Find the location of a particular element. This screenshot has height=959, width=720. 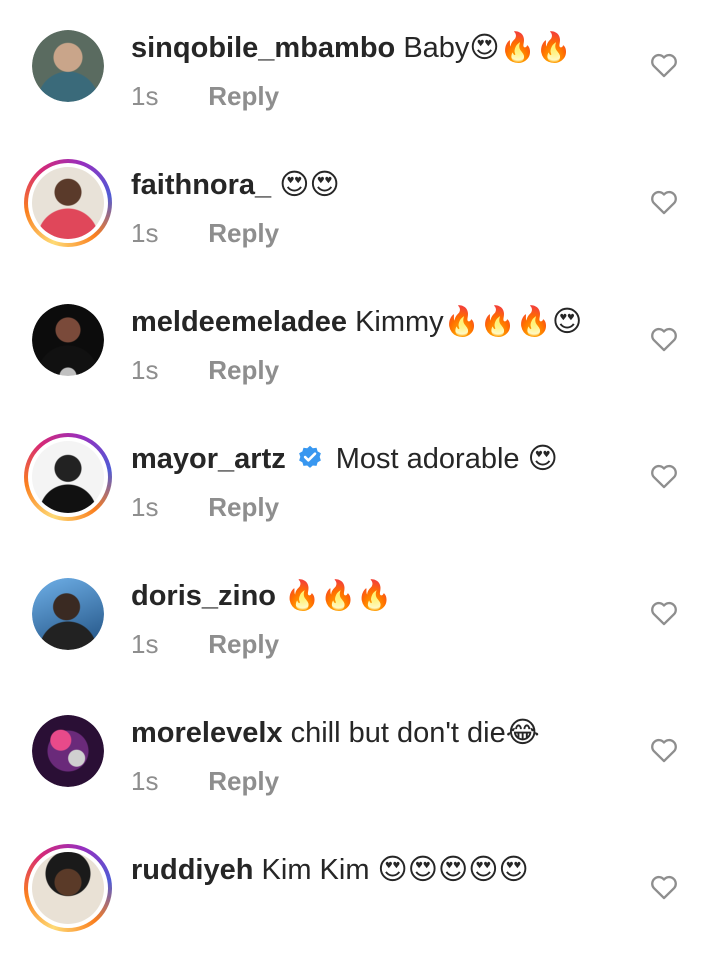

comment-item: faithnora_ 😍😍 1s Reply is located at coordinates (360, 205).